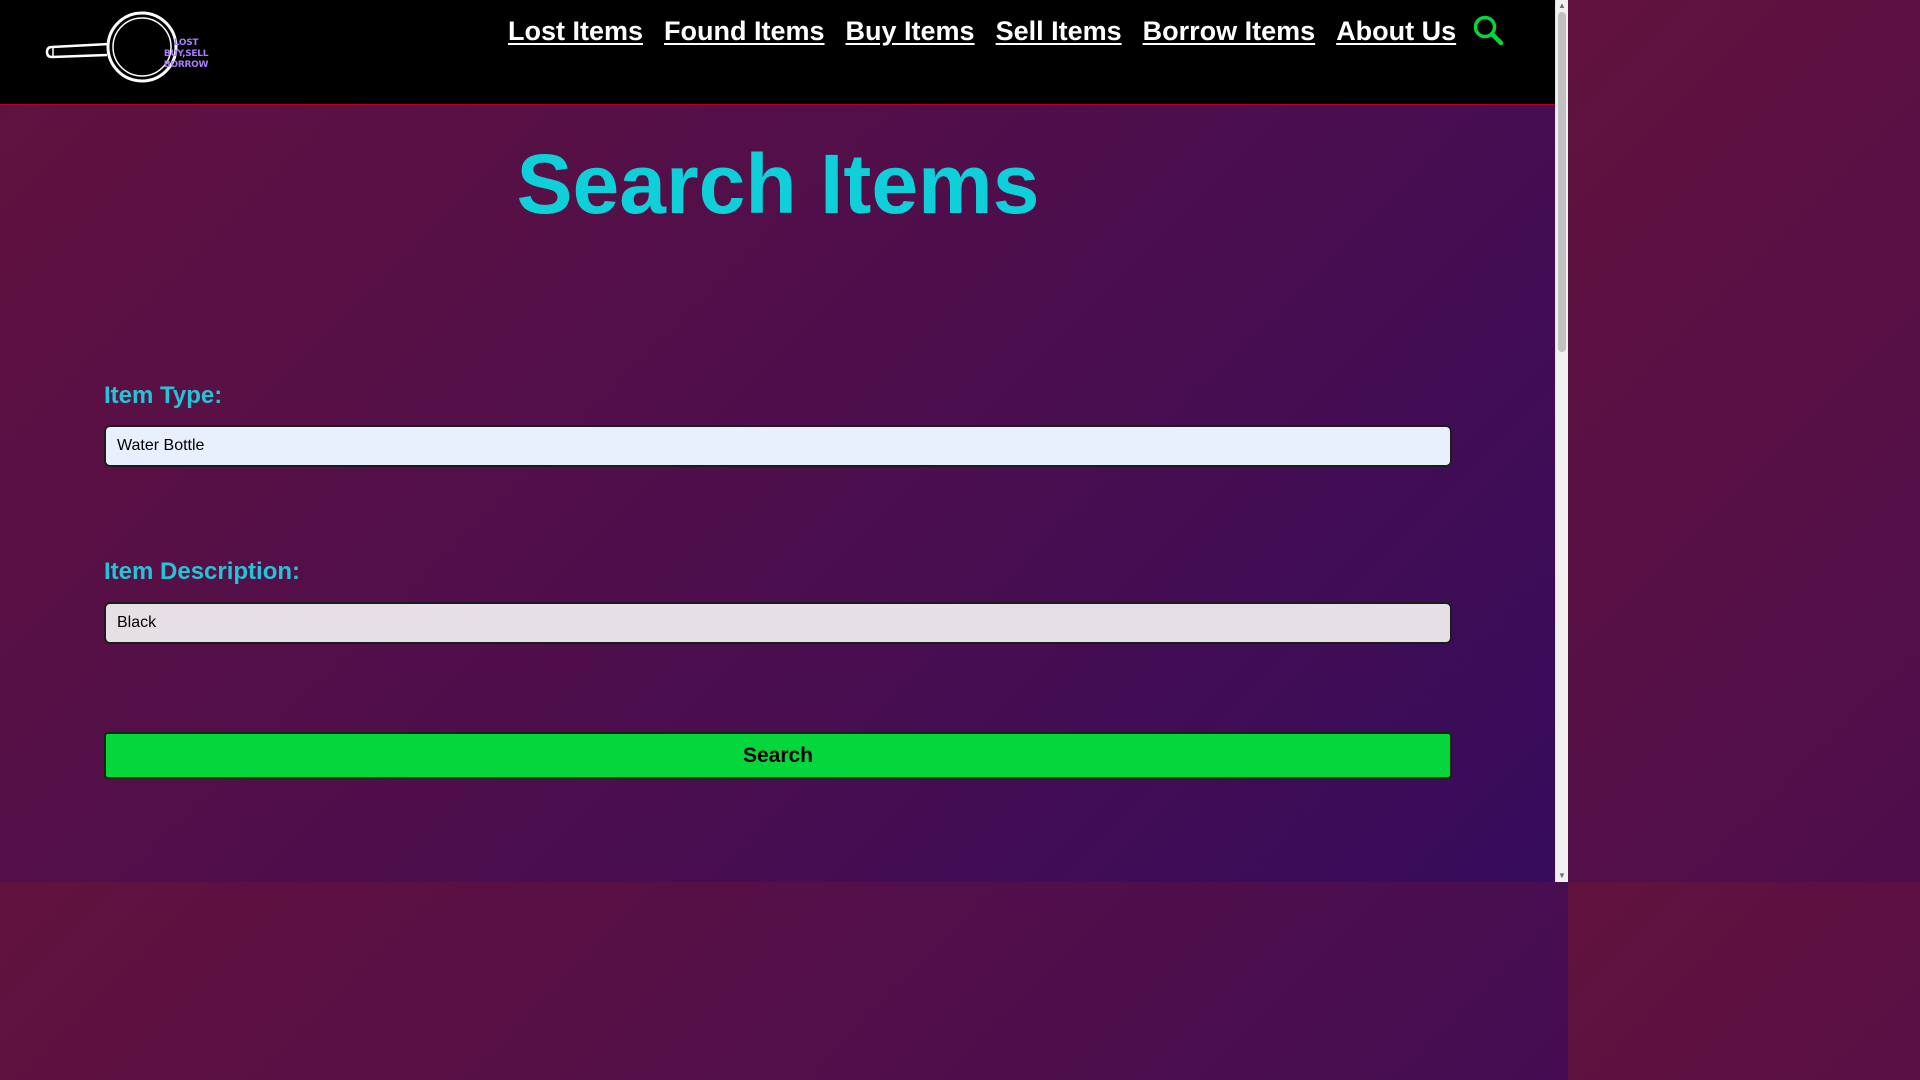  I want to click on nav-borrow-items: Borrow Items, so click(1229, 31).